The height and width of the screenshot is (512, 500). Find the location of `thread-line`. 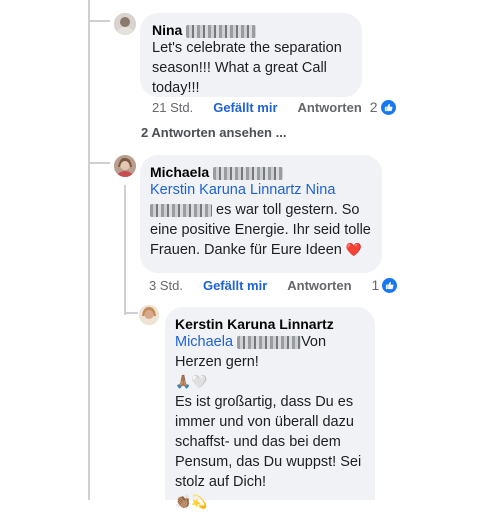

thread-line is located at coordinates (89, 250).